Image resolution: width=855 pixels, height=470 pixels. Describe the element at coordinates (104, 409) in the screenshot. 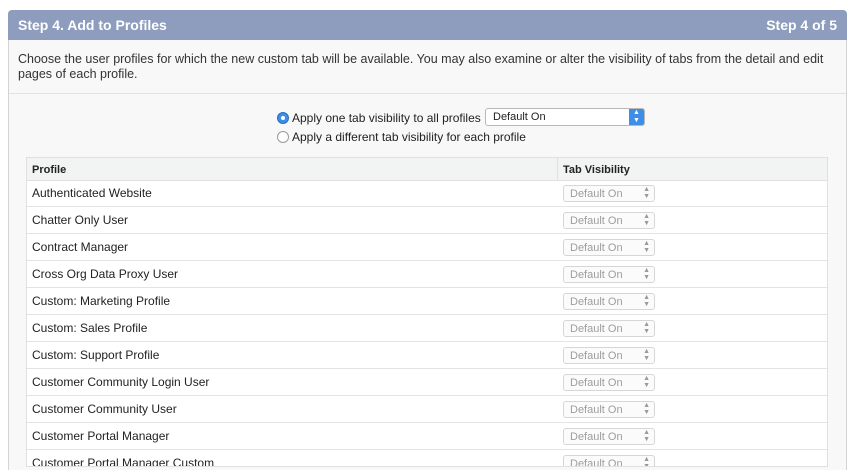

I see `profile-name: Customer Community User` at that location.